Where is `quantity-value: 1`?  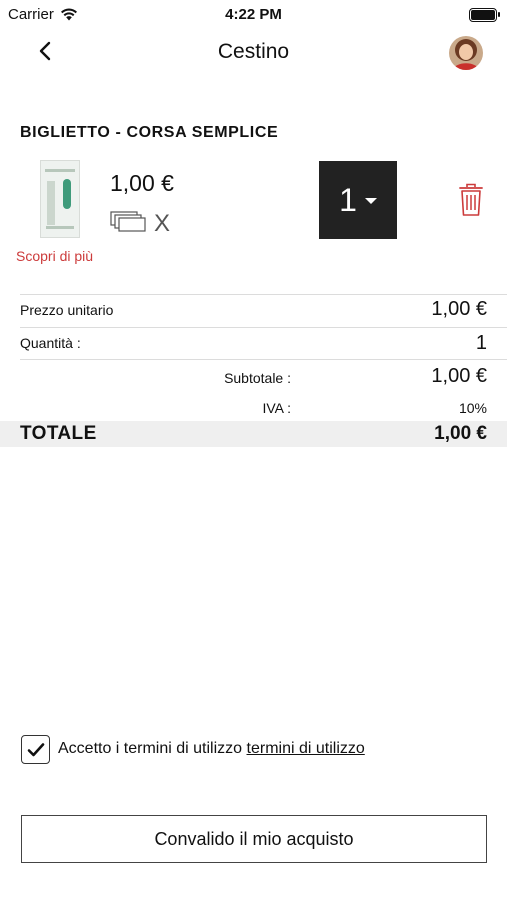 quantity-value: 1 is located at coordinates (348, 199).